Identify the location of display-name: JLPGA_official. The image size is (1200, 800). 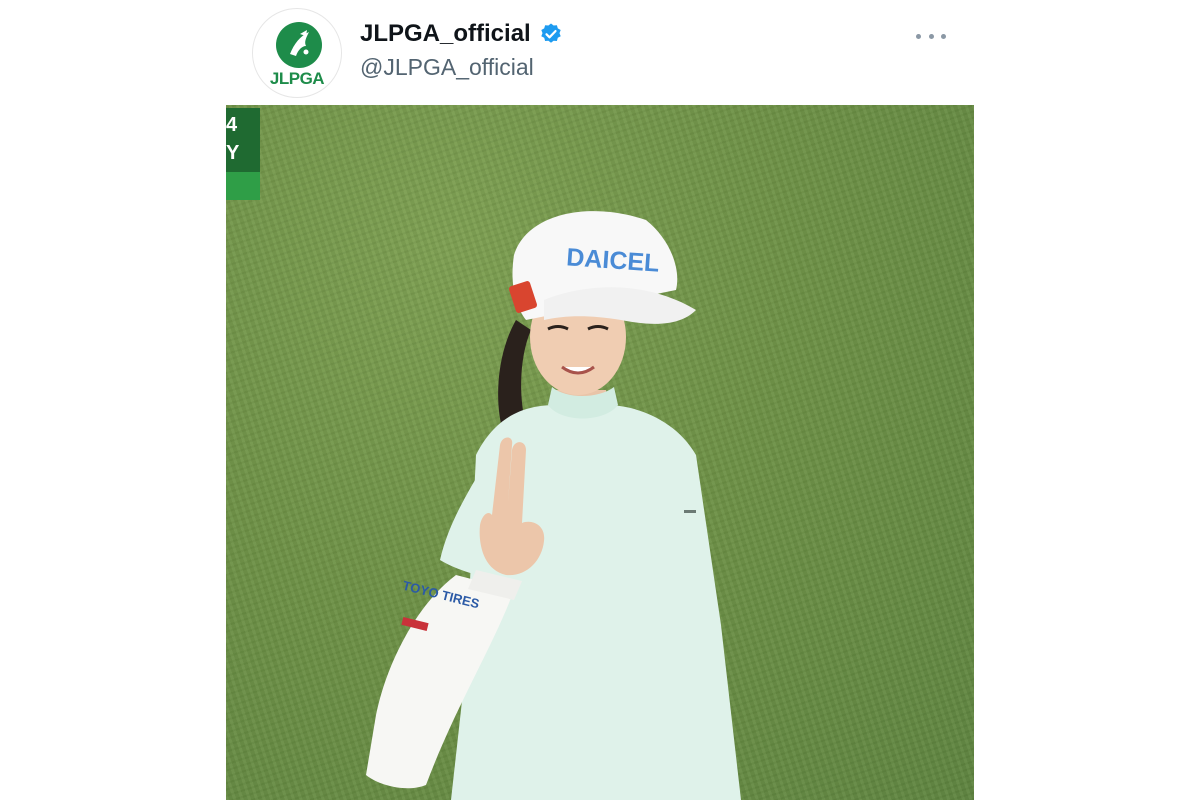
(445, 34).